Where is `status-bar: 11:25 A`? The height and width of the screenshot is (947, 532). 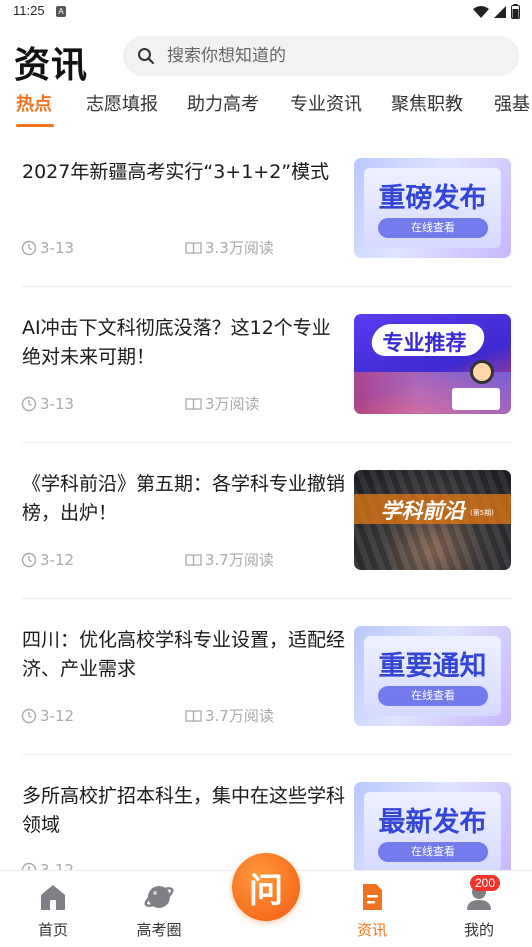 status-bar: 11:25 A is located at coordinates (266, 12).